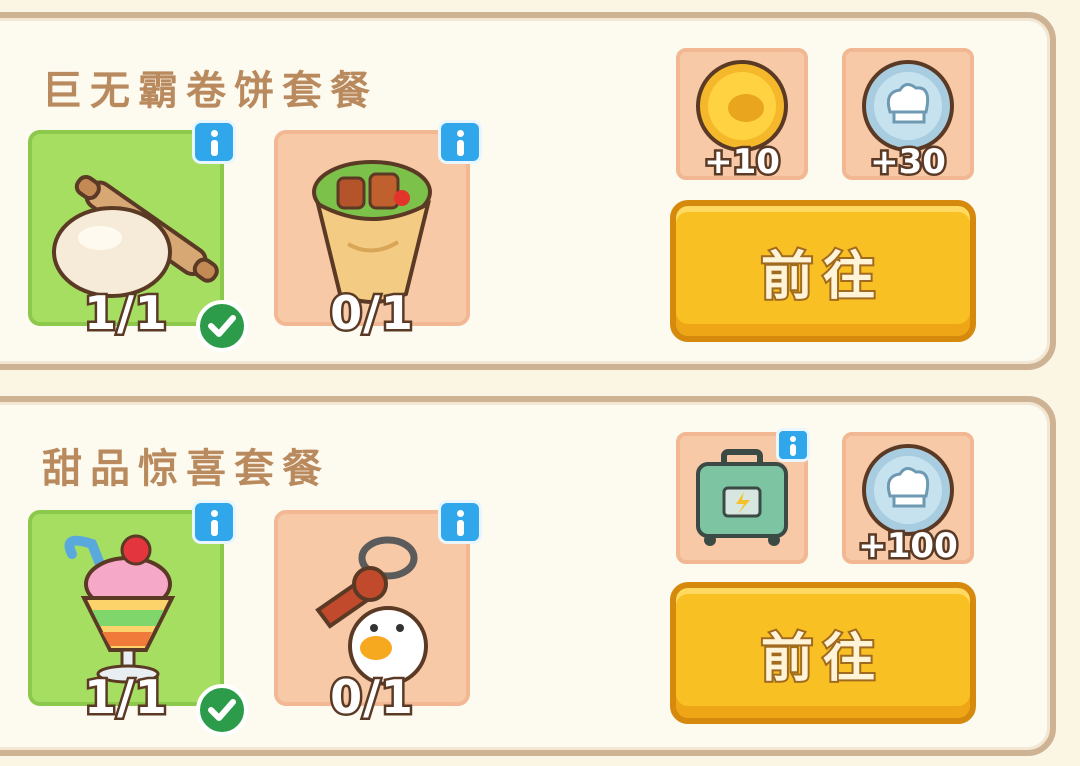 The height and width of the screenshot is (766, 1080). Describe the element at coordinates (210, 91) in the screenshot. I see `task-title: 巨无霸卷饼套餐` at that location.